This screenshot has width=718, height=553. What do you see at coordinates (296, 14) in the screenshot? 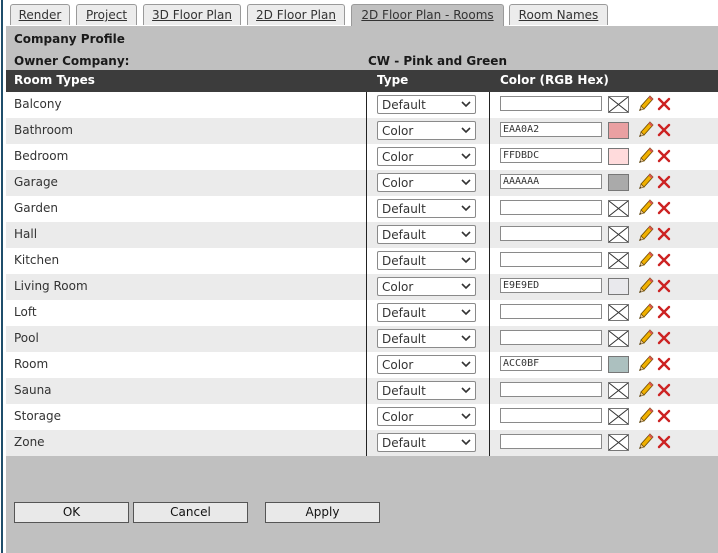
I see `tab-2d-floor-plan: 2D Floor Plan` at bounding box center [296, 14].